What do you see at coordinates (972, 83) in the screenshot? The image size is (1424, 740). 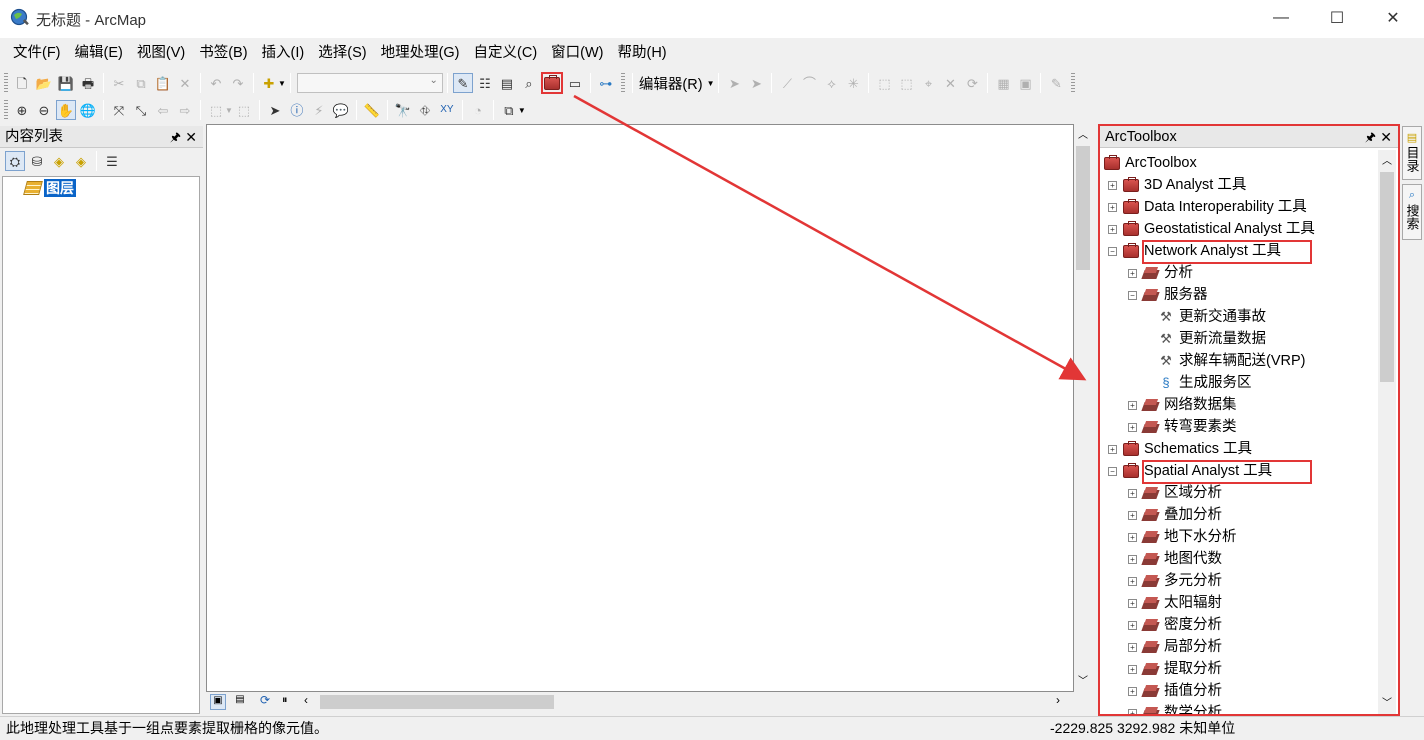 I see `rotate-icon: ⟳` at bounding box center [972, 83].